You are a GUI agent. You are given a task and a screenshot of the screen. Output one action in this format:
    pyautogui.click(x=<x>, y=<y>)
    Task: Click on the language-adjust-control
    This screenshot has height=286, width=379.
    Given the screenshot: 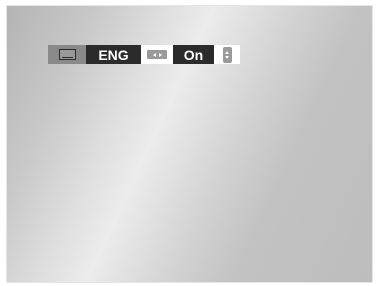 What is the action you would take?
    pyautogui.click(x=157, y=54)
    